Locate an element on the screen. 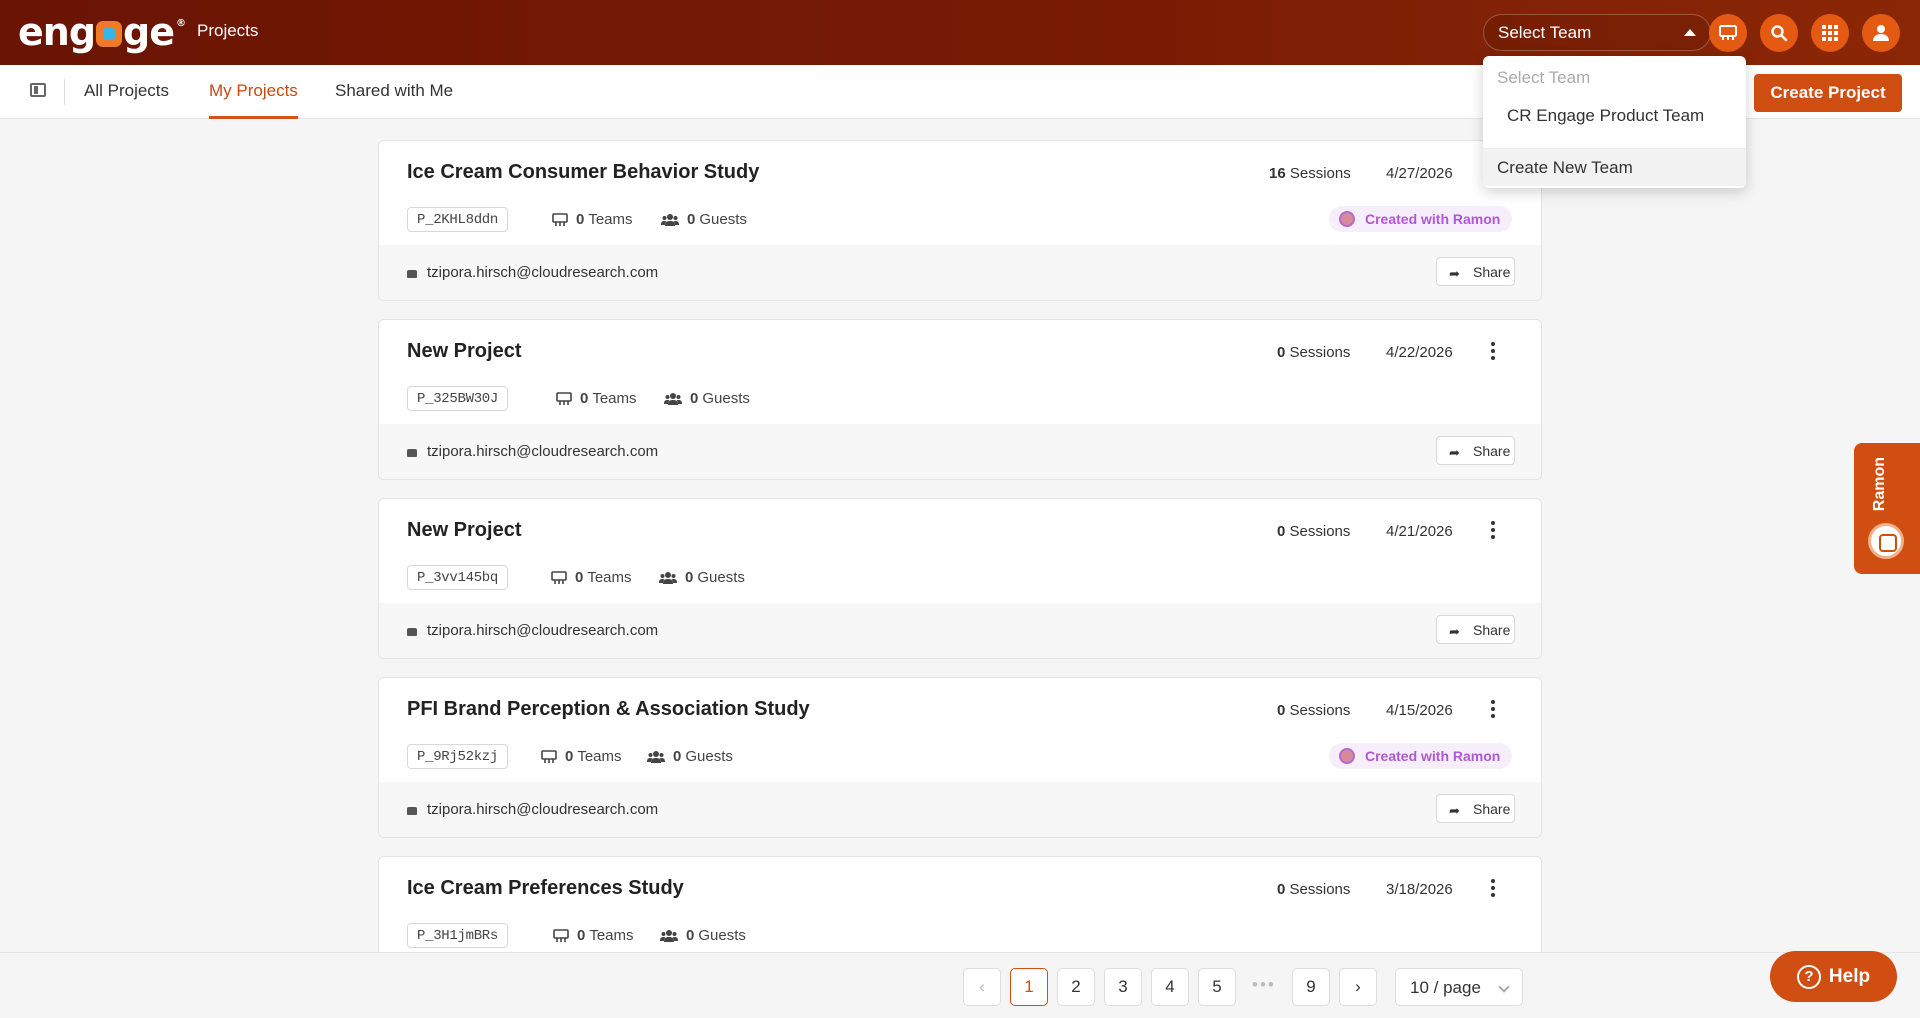  team-select-value: Select Team is located at coordinates (1545, 32).